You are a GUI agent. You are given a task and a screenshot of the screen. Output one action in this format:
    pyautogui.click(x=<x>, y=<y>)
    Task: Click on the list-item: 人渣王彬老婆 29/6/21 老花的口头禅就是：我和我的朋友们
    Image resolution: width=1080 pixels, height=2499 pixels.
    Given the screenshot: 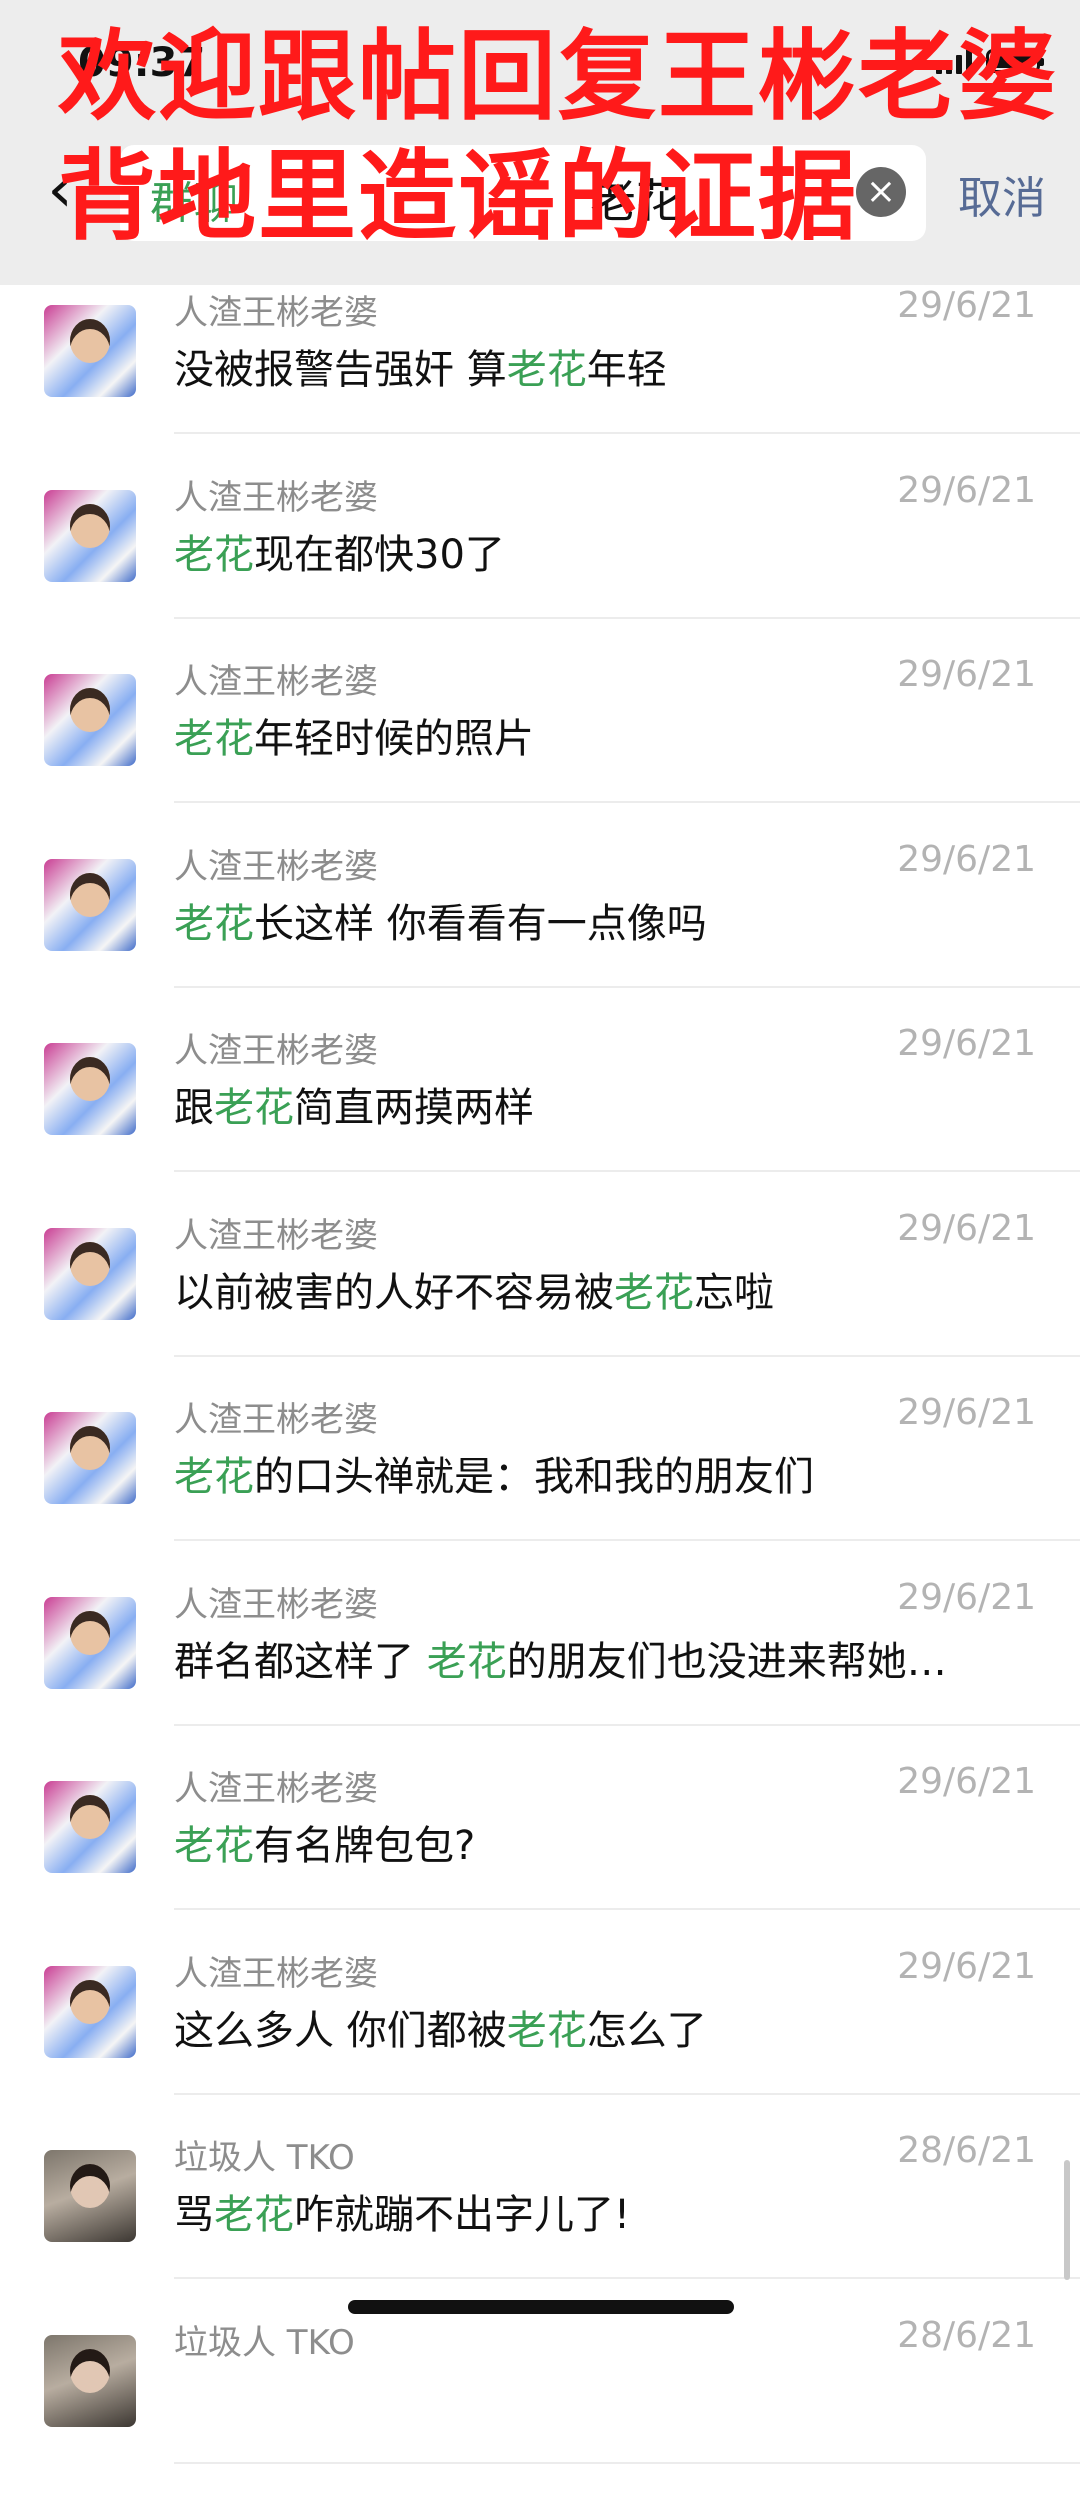 What is the action you would take?
    pyautogui.click(x=540, y=1484)
    